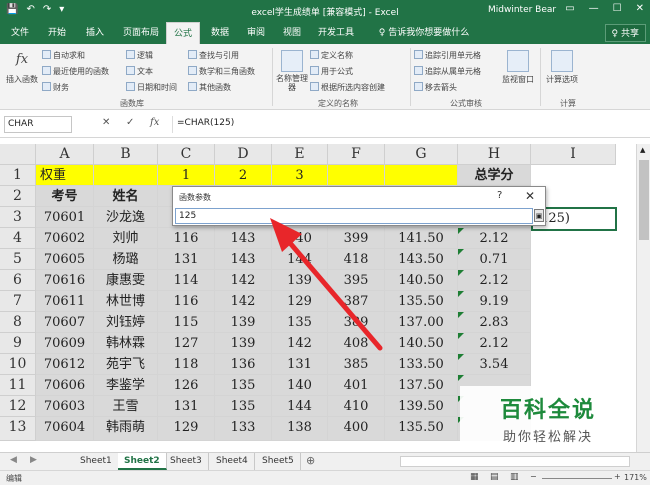  I want to click on scroll-thumb, so click(644, 200).